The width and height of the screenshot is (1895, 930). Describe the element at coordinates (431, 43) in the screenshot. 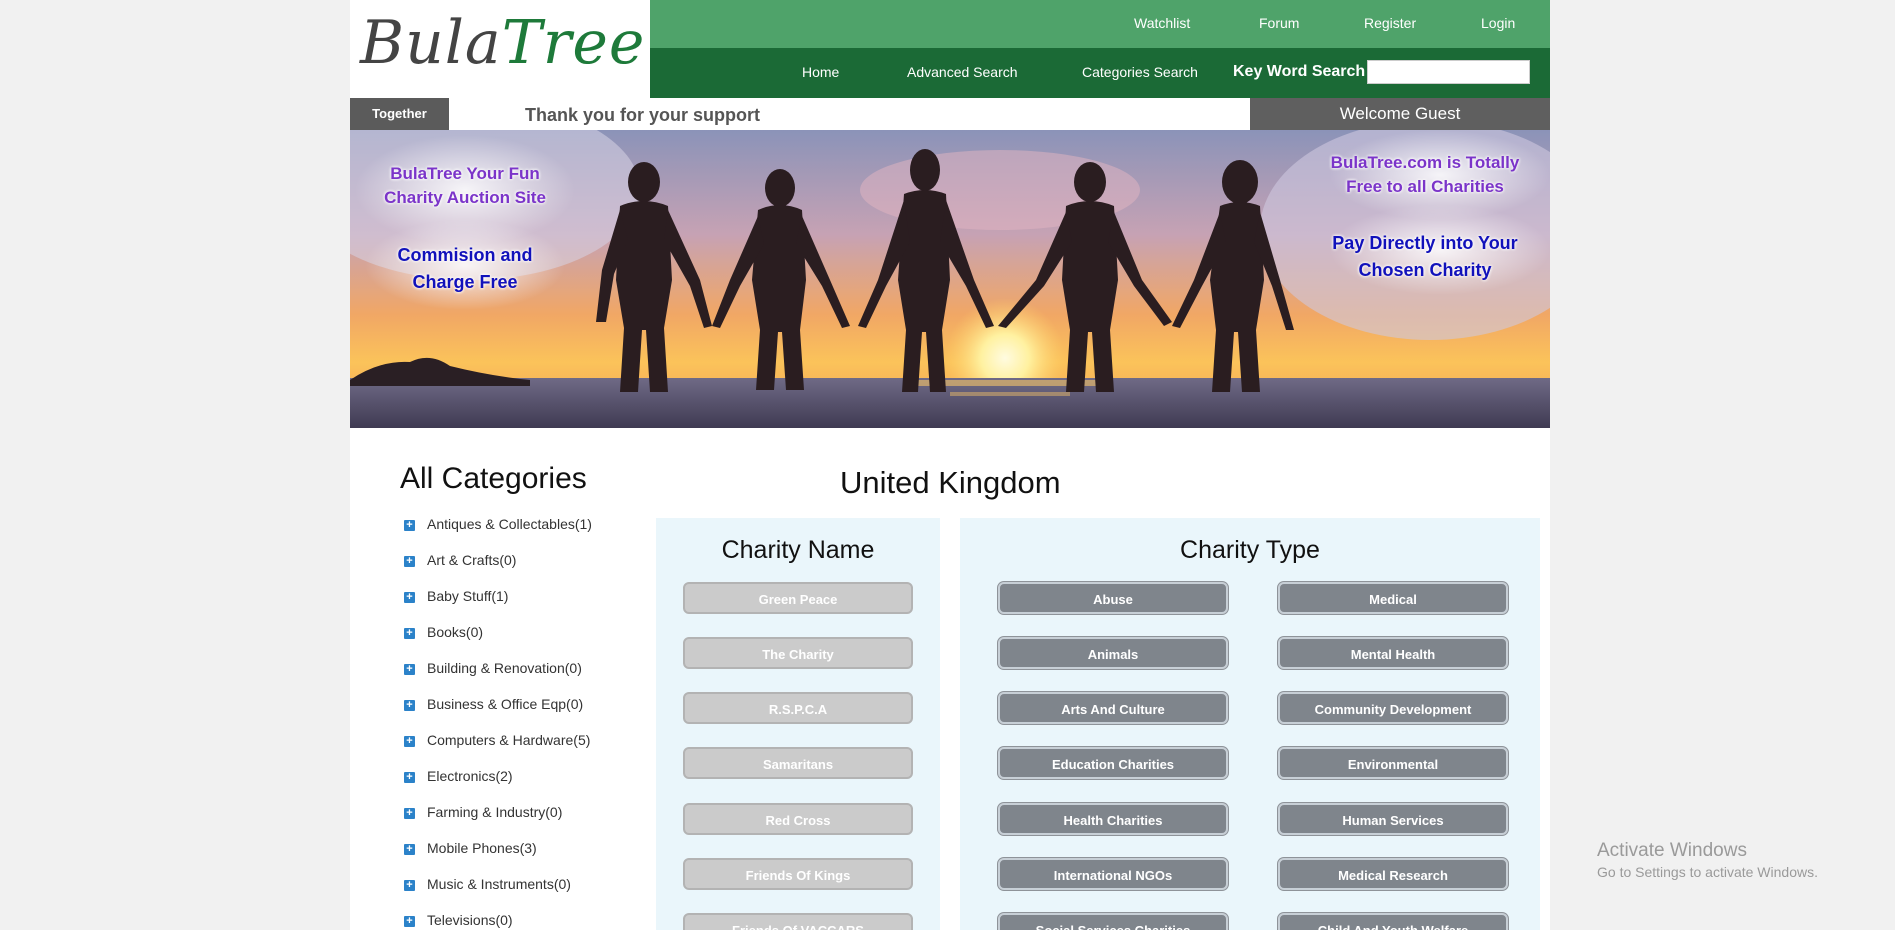

I see `logo-part1: Bula` at that location.